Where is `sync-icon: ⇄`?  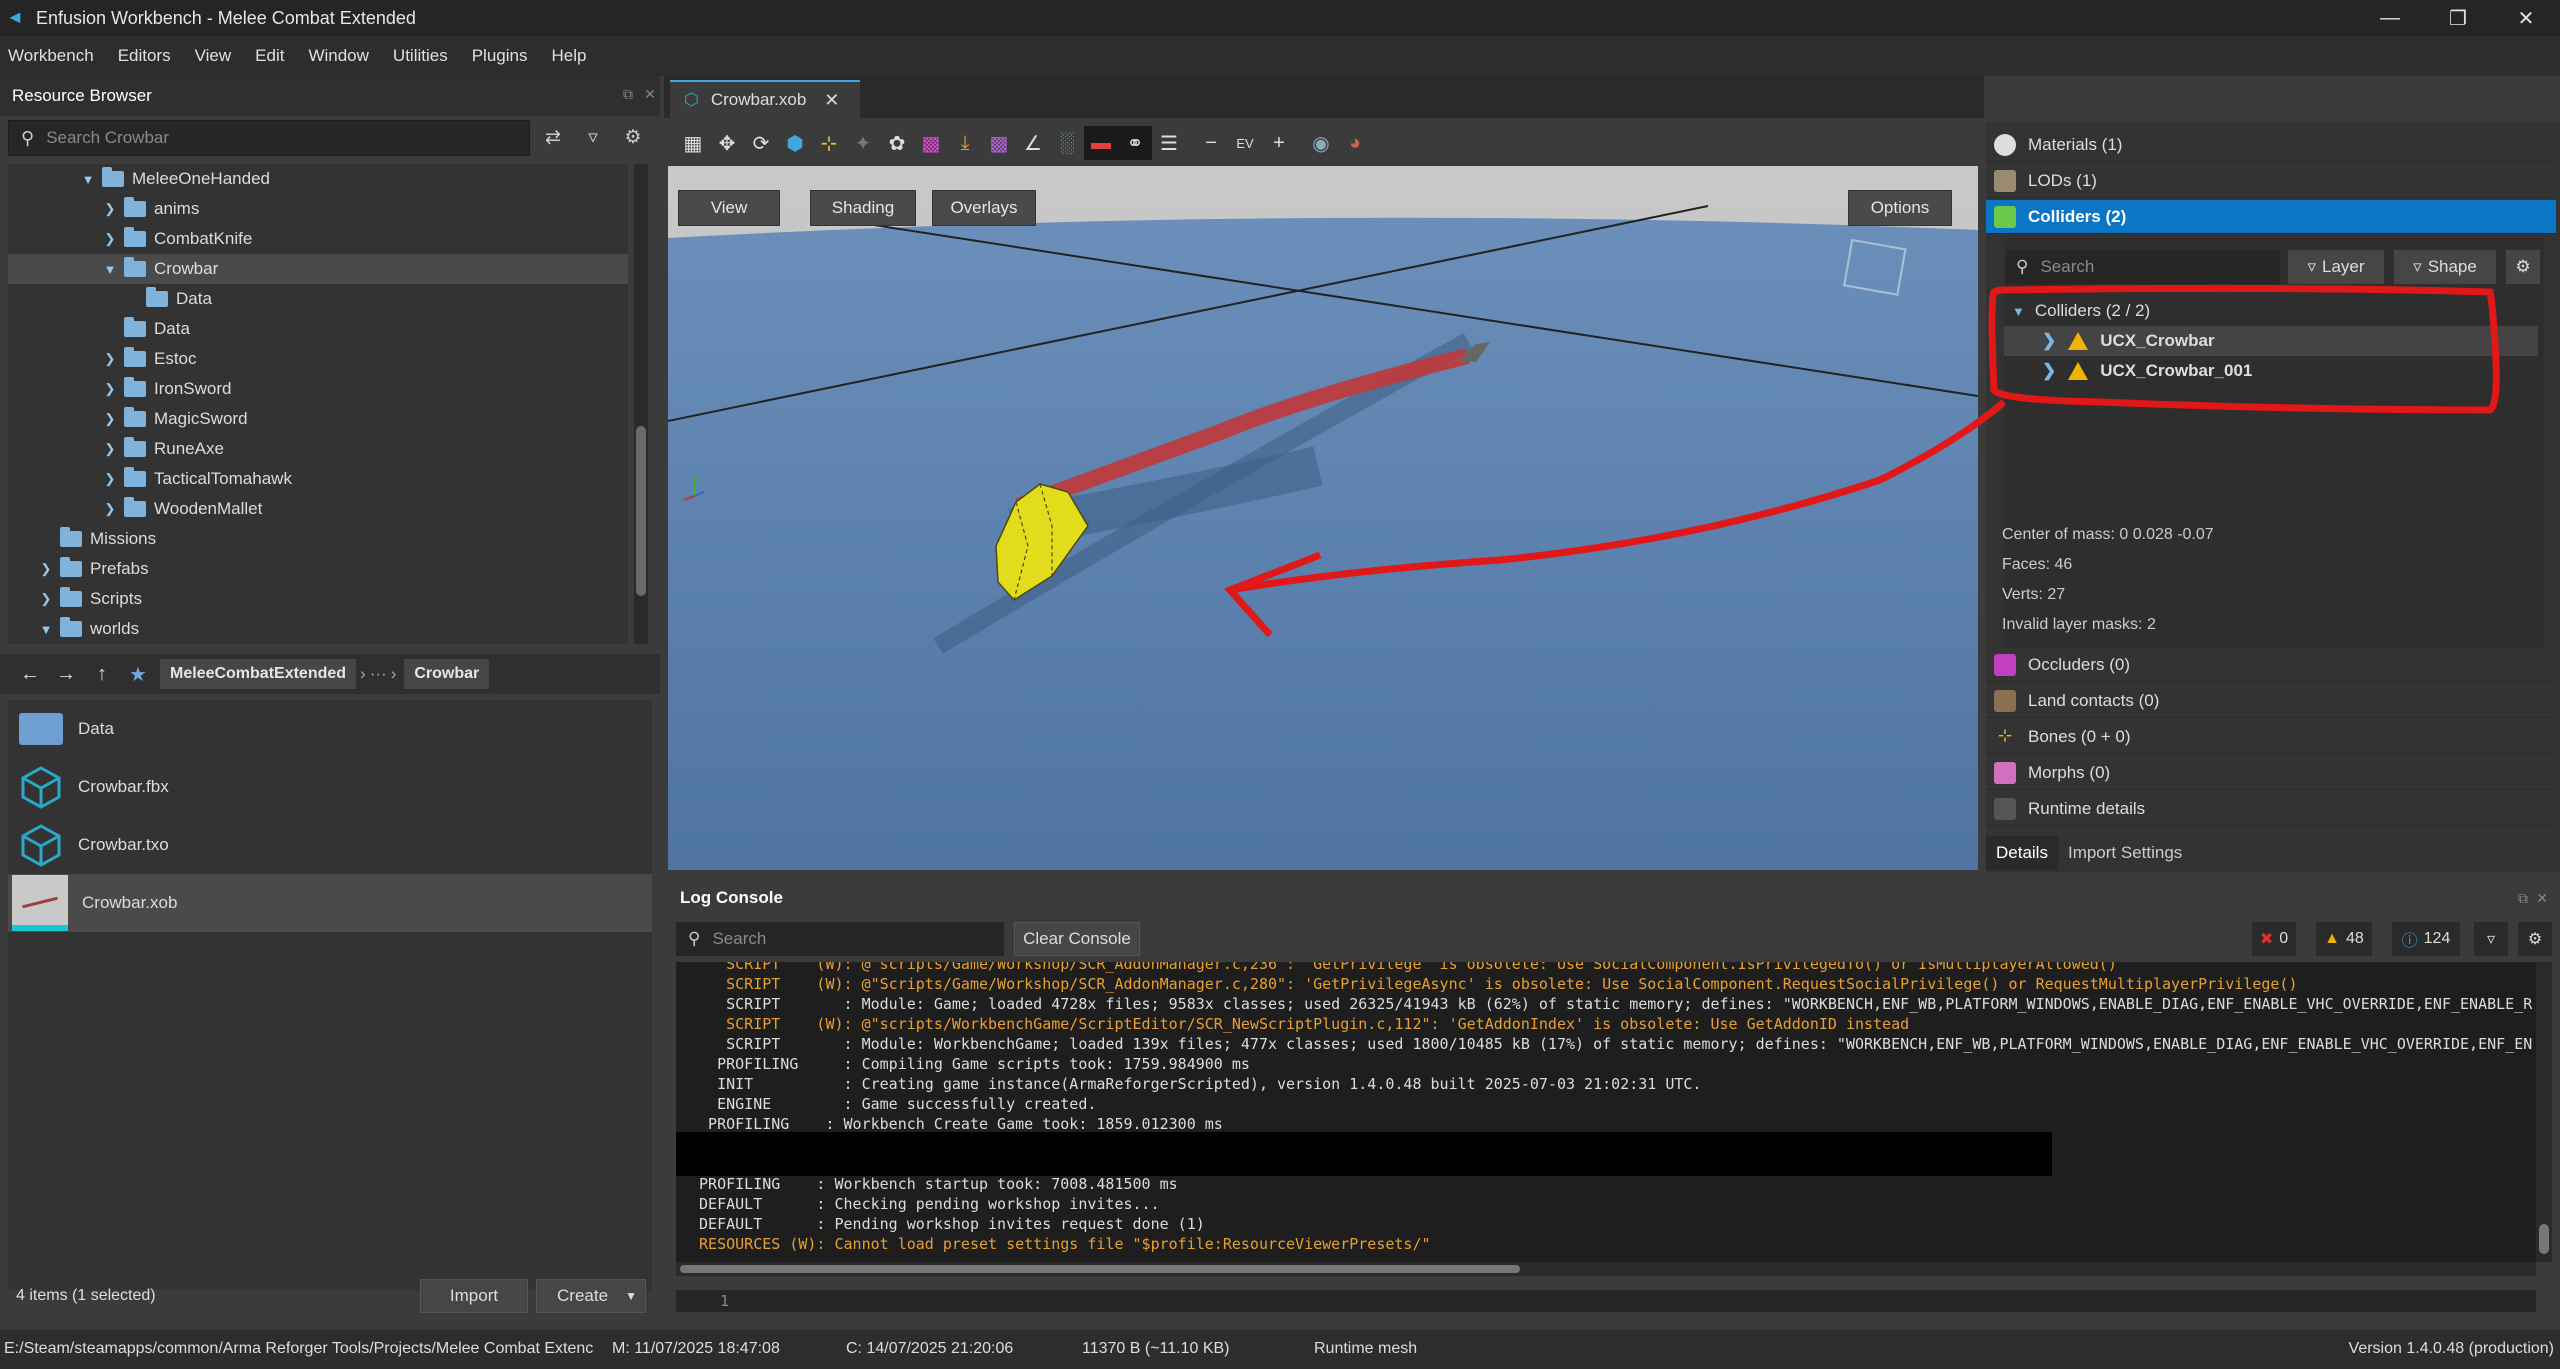
sync-icon: ⇄ is located at coordinates (553, 137).